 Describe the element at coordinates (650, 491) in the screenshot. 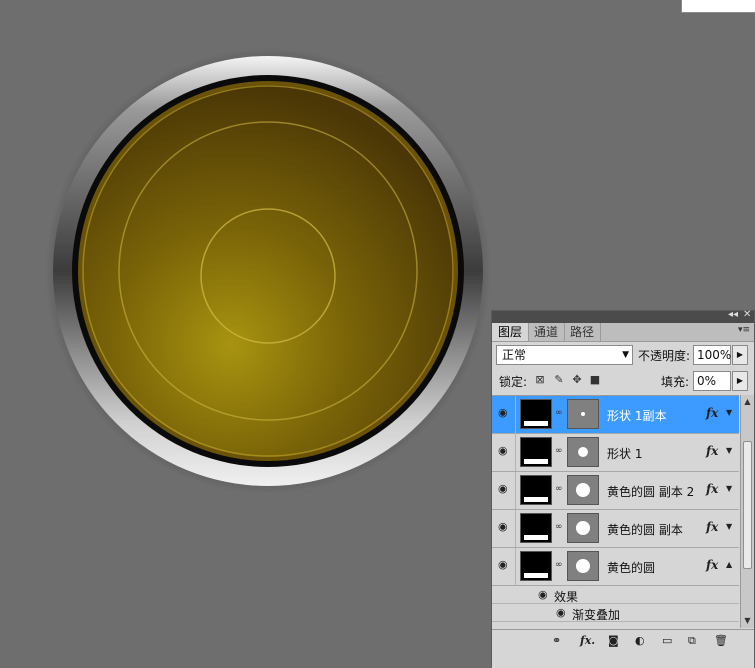

I see `layer-name: 黄色的圆 副本 2` at that location.